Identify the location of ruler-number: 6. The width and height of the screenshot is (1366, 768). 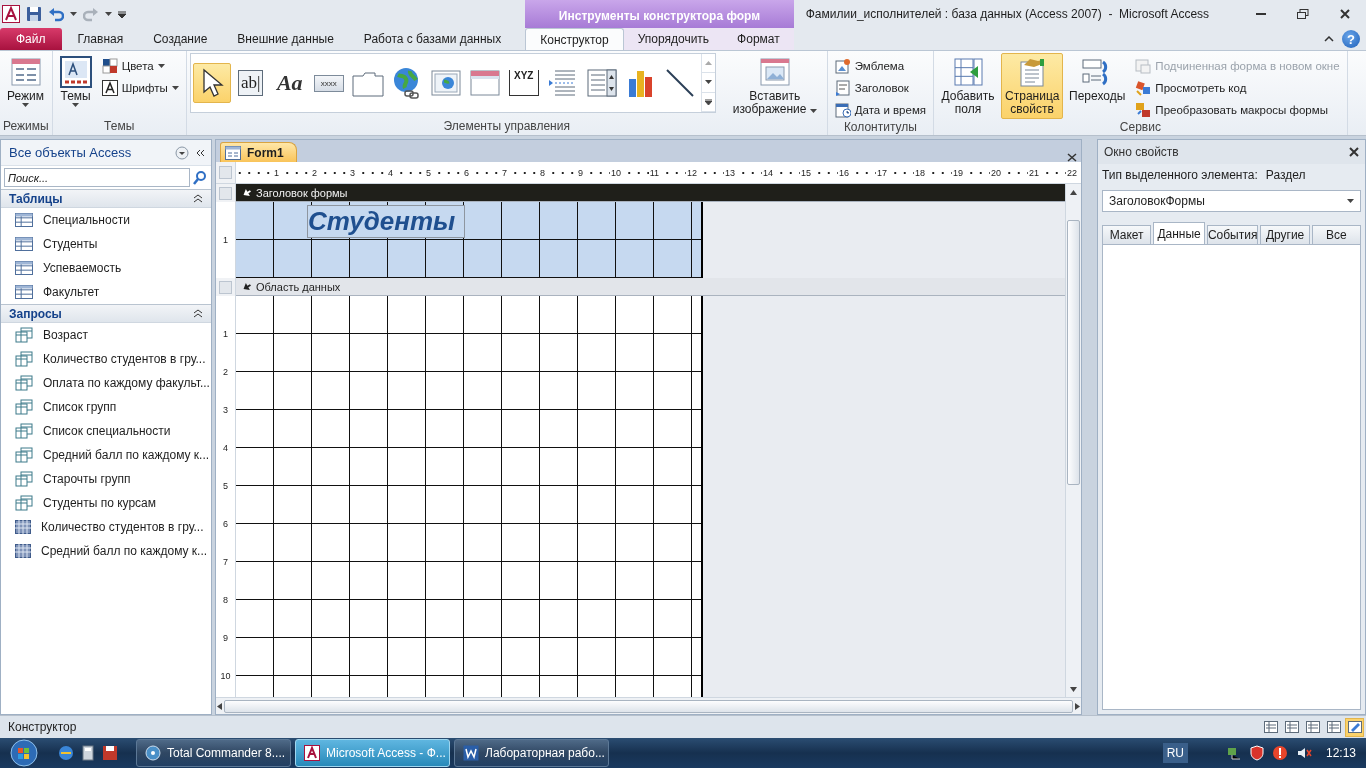
(225, 524).